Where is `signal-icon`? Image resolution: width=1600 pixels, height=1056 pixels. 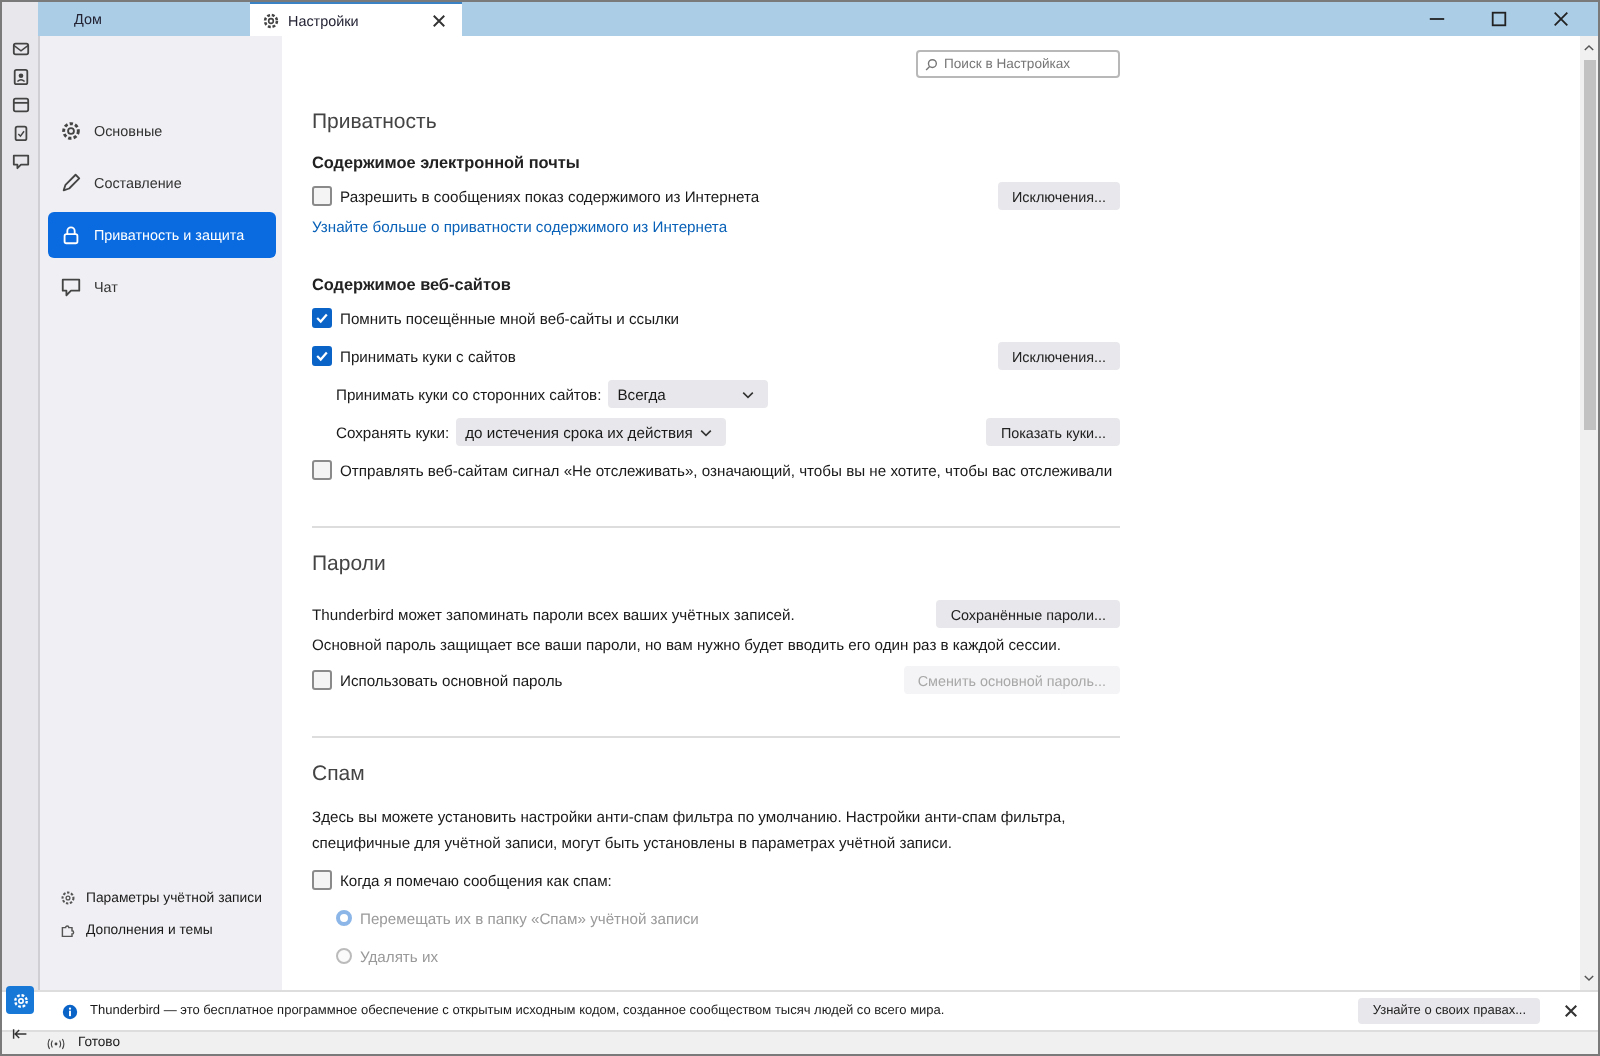 signal-icon is located at coordinates (56, 1043).